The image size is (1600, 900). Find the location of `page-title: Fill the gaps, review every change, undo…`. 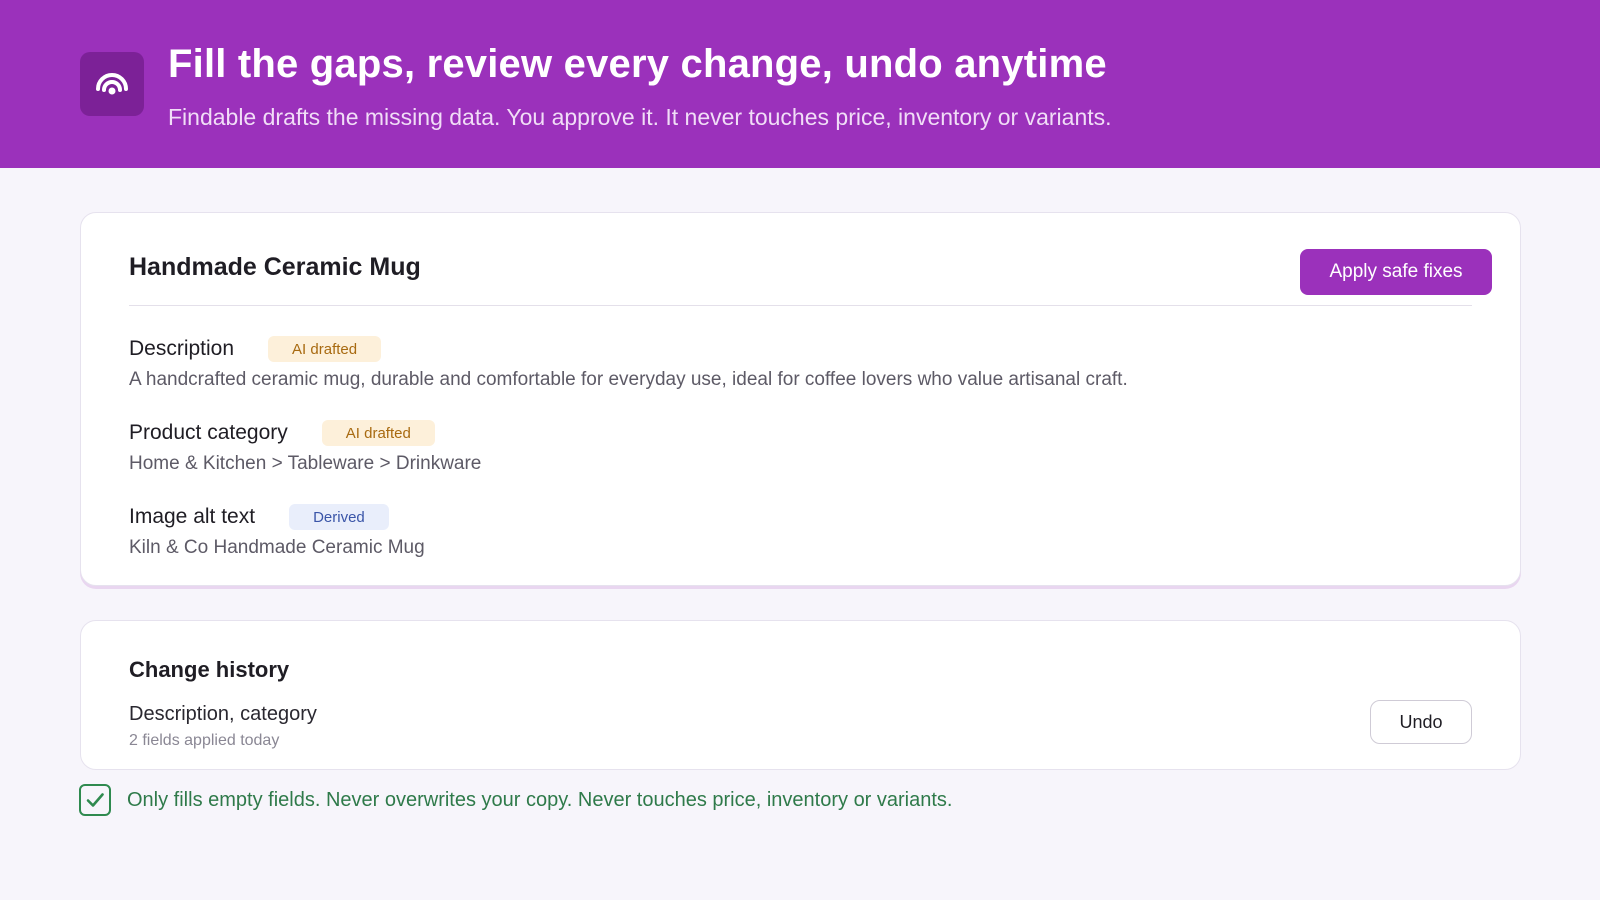

page-title: Fill the gaps, review every change, undo… is located at coordinates (637, 64).